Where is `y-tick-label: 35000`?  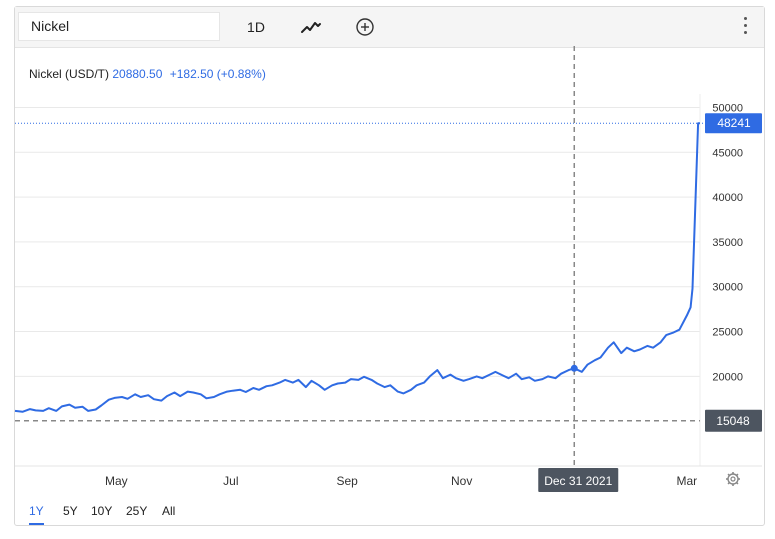
y-tick-label: 35000 is located at coordinates (727, 243).